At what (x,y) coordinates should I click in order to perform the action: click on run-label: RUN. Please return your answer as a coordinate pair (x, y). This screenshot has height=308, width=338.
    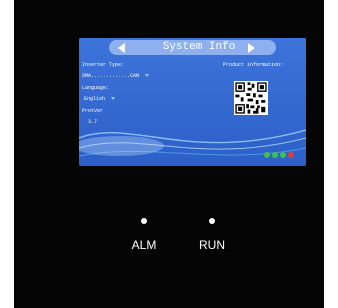
    Looking at the image, I should click on (212, 245).